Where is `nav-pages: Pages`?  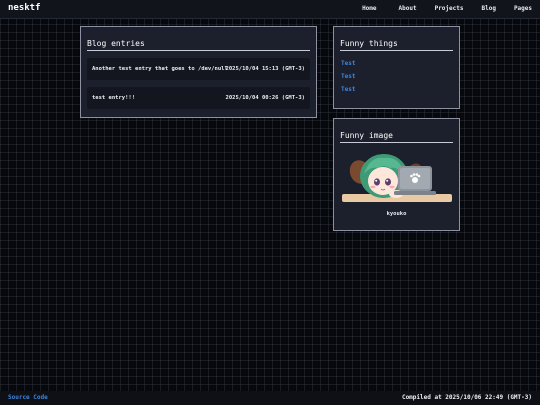
nav-pages: Pages is located at coordinates (523, 8).